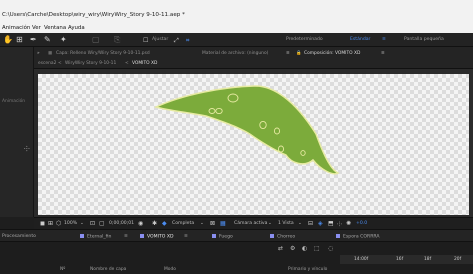 The width and height of the screenshot is (473, 274). Describe the element at coordinates (121, 223) in the screenshot. I see `current-timecode: 0;00;00;01` at that location.